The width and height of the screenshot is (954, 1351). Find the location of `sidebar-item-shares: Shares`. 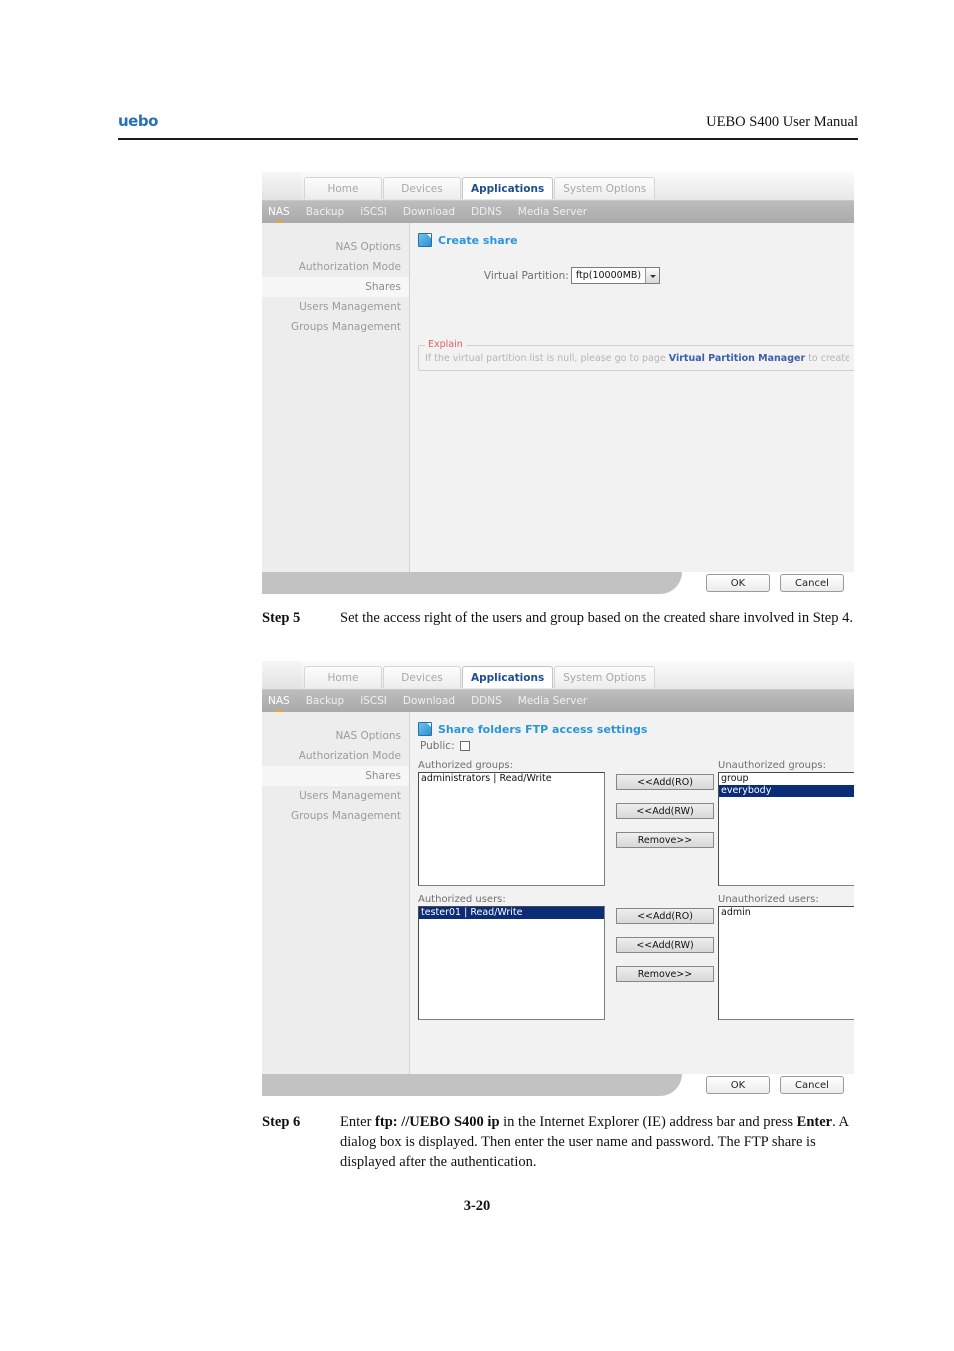

sidebar-item-shares: Shares is located at coordinates (335, 287).